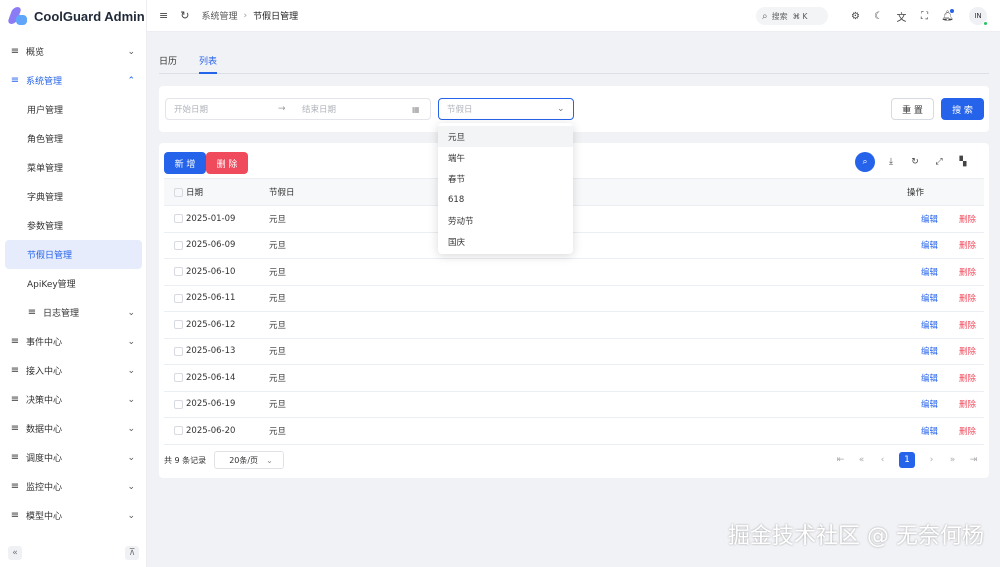 The height and width of the screenshot is (567, 1000). What do you see at coordinates (792, 16) in the screenshot?
I see `global-search: ⌕ 搜索 ⌘ K` at bounding box center [792, 16].